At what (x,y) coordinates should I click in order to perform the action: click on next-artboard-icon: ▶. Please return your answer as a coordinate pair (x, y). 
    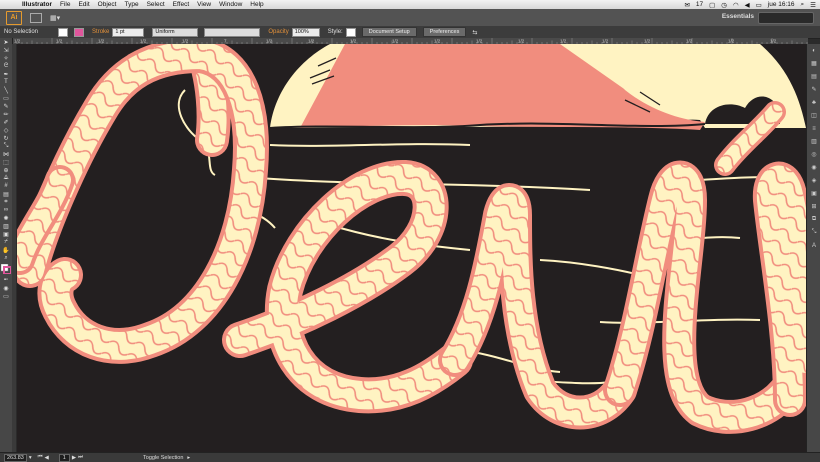
    Looking at the image, I should click on (74, 458).